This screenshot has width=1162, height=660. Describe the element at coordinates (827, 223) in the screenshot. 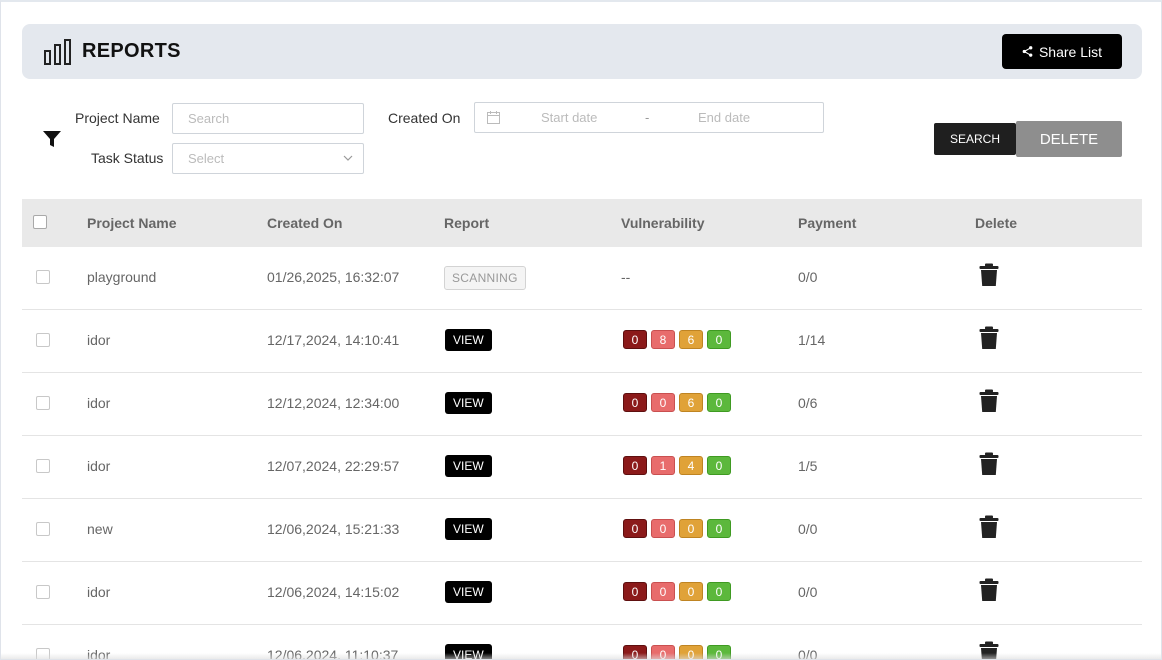

I see `column-header-payment: Payment` at that location.